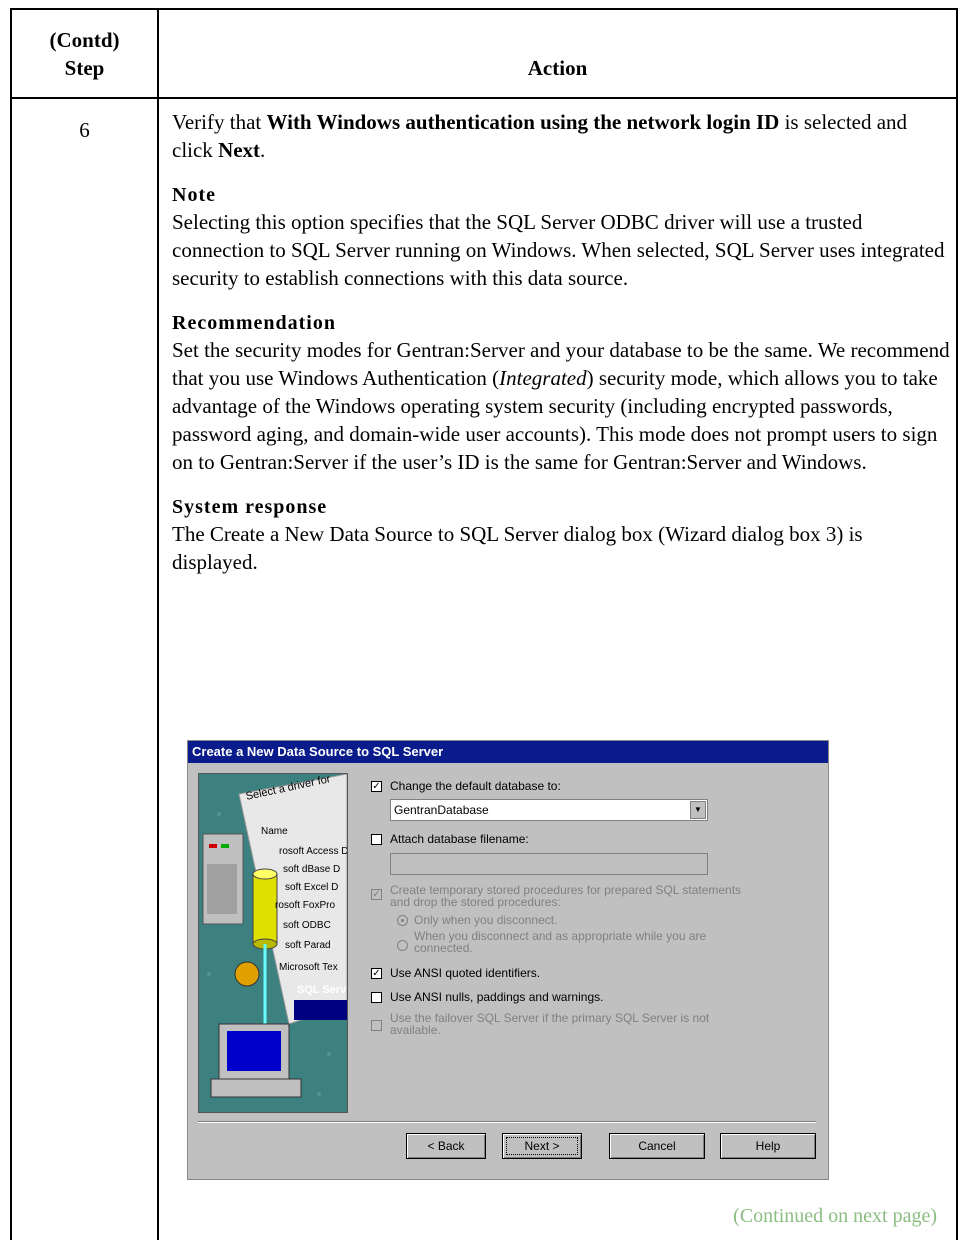 The width and height of the screenshot is (967, 1240). What do you see at coordinates (508, 752) in the screenshot?
I see `dialog-title: Create a New Data Source to SQL Server` at bounding box center [508, 752].